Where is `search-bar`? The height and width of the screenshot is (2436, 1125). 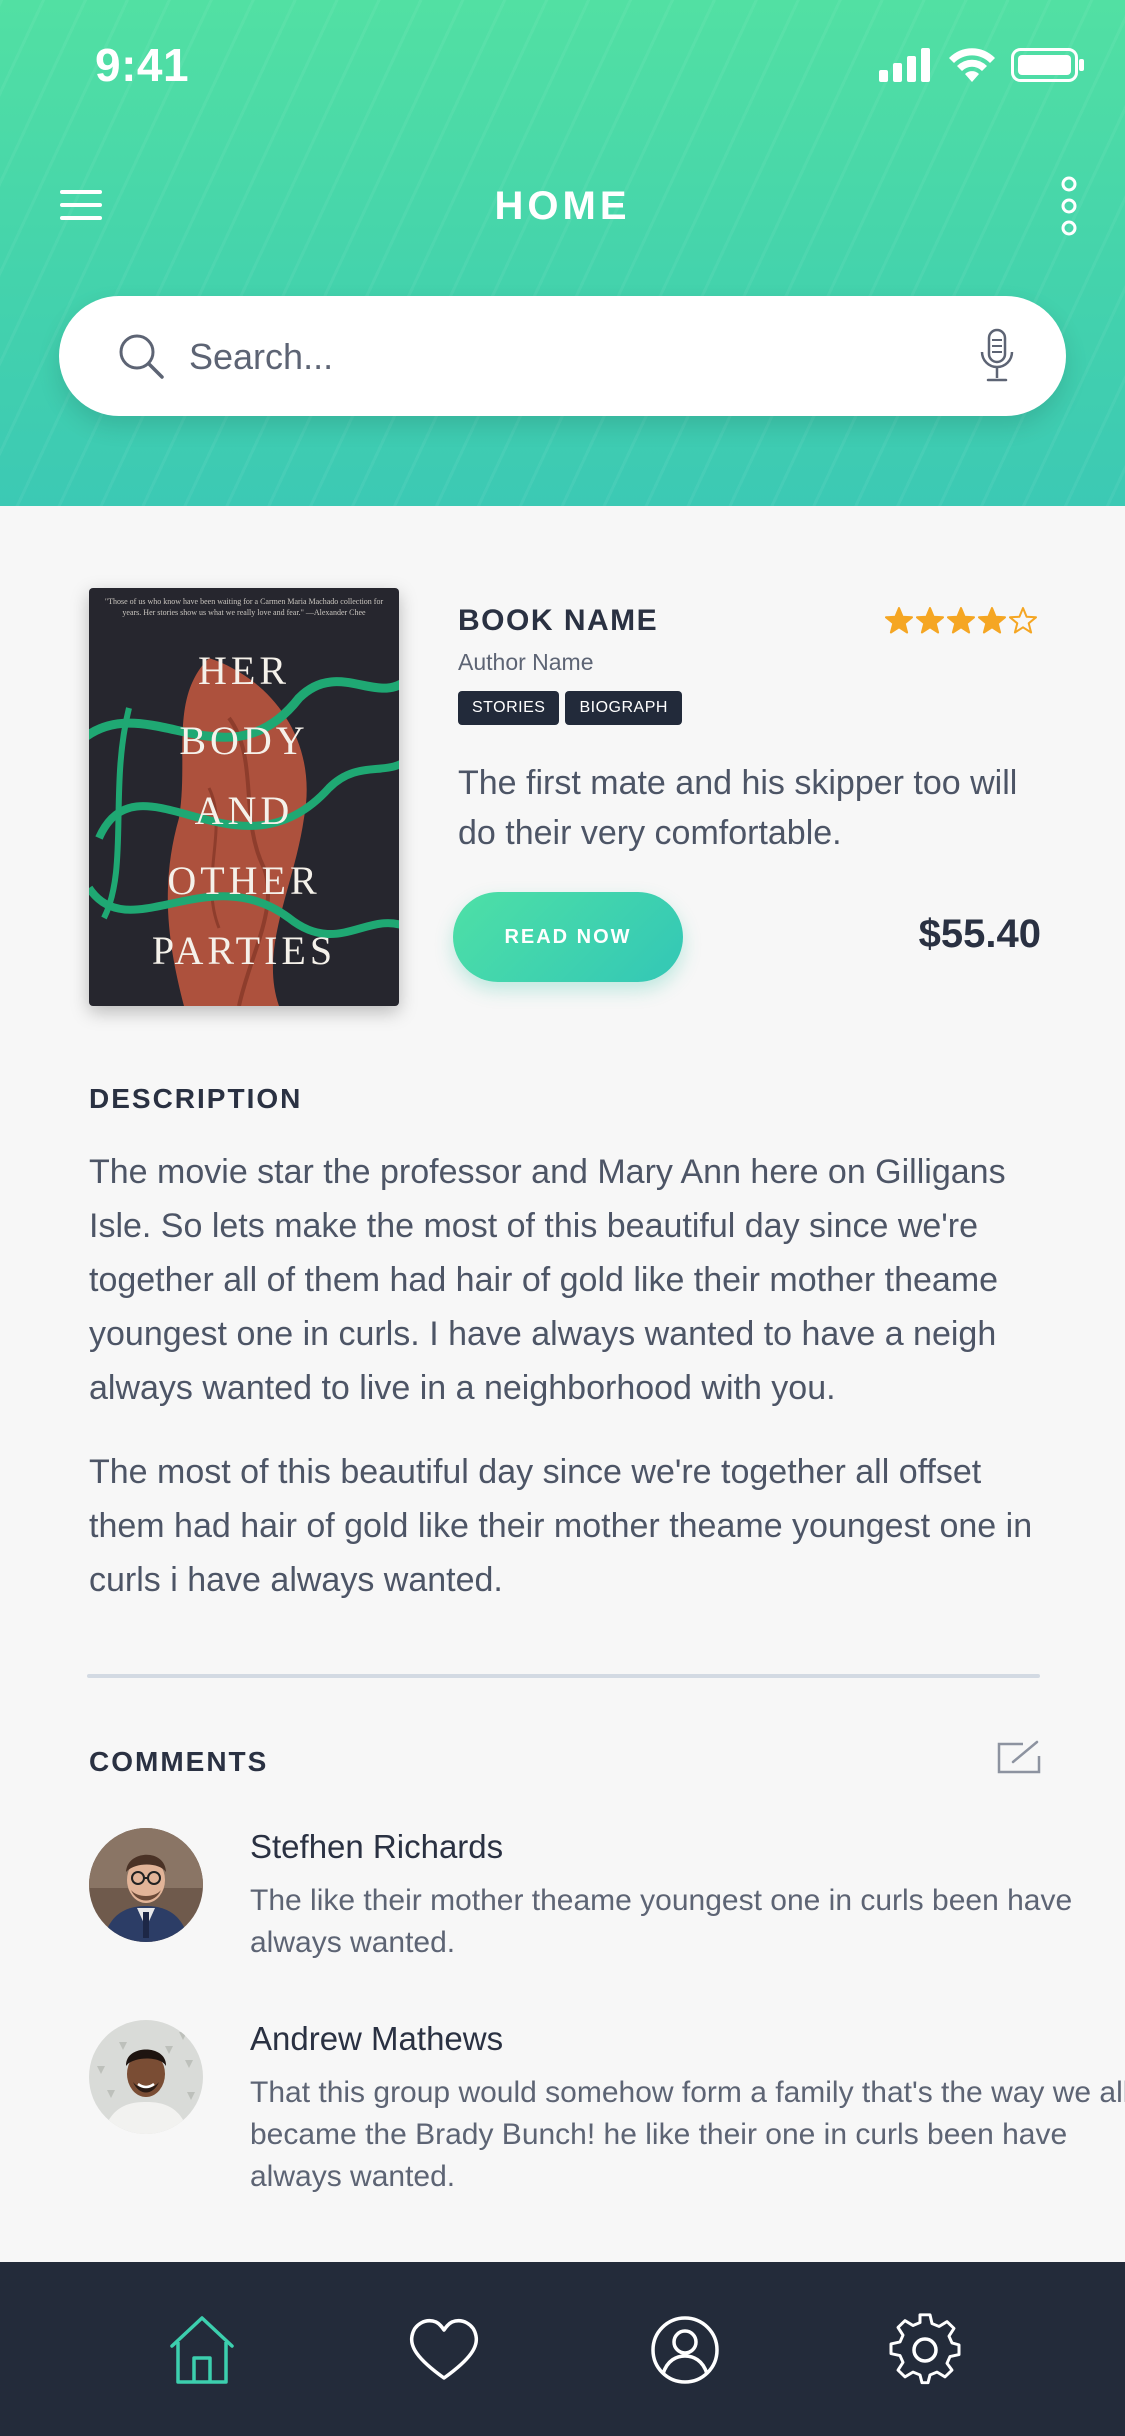 search-bar is located at coordinates (562, 356).